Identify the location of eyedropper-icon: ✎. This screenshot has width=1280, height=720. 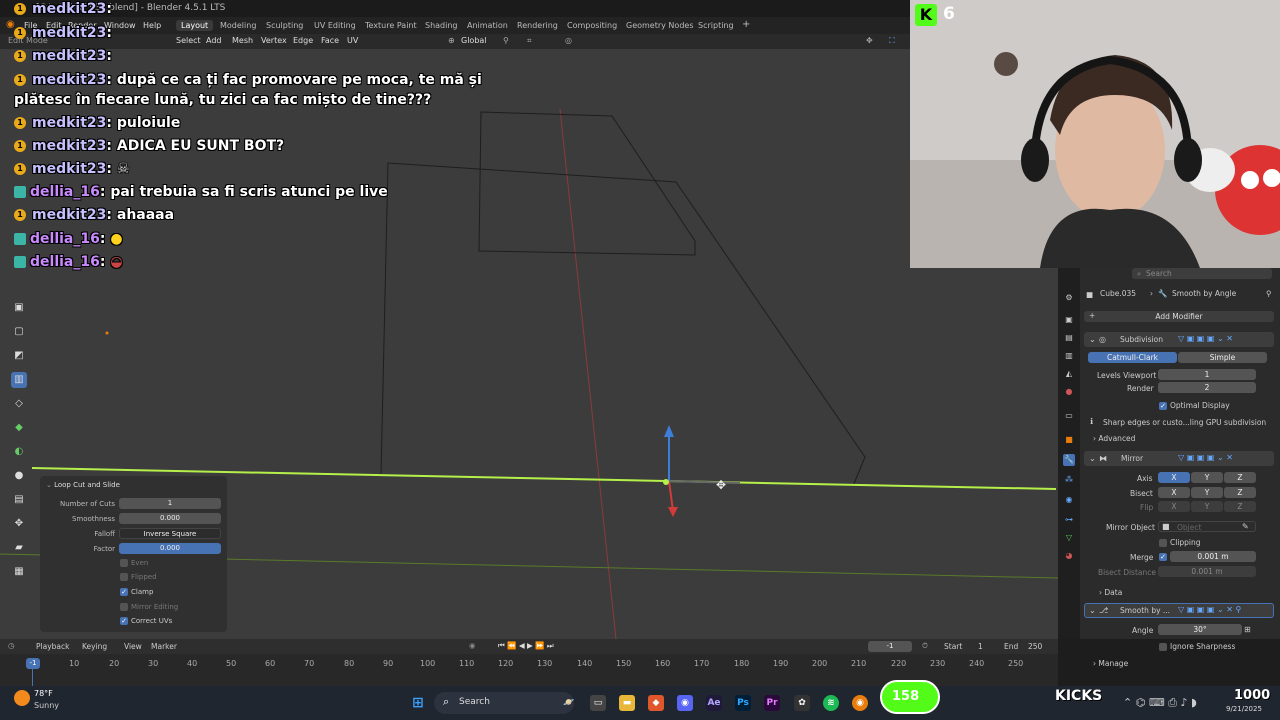
(1245, 526).